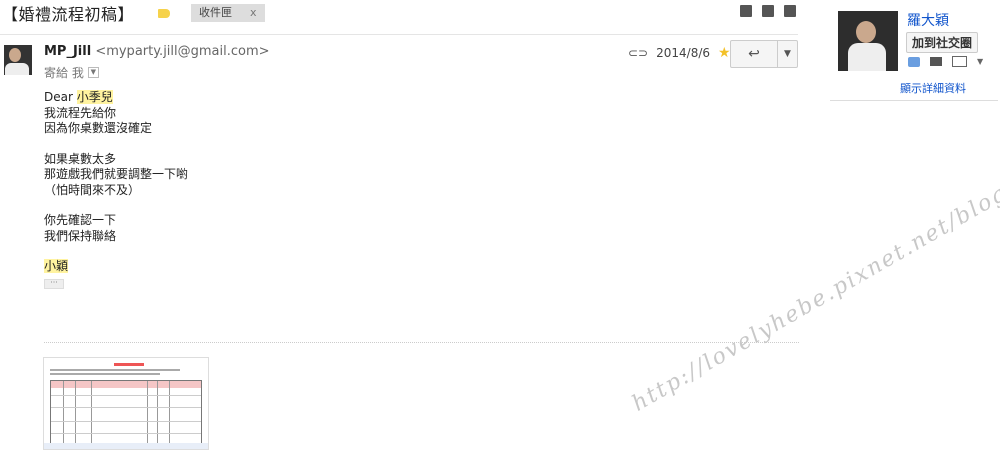 This screenshot has height=450, width=1000. I want to click on print-icon, so click(768, 11).